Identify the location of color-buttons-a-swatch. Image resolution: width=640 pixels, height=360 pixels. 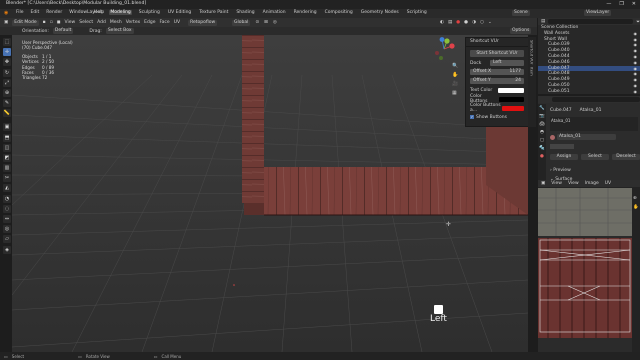
(513, 108).